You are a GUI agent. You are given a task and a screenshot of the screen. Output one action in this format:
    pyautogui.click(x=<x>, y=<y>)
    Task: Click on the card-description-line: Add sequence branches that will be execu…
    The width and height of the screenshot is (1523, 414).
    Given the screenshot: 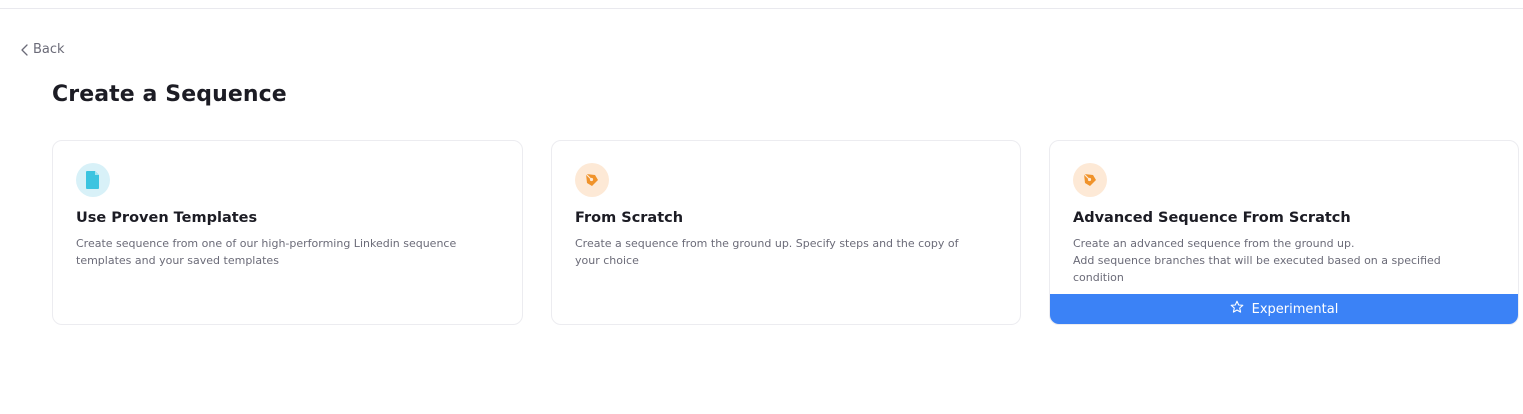 What is the action you would take?
    pyautogui.click(x=1257, y=260)
    